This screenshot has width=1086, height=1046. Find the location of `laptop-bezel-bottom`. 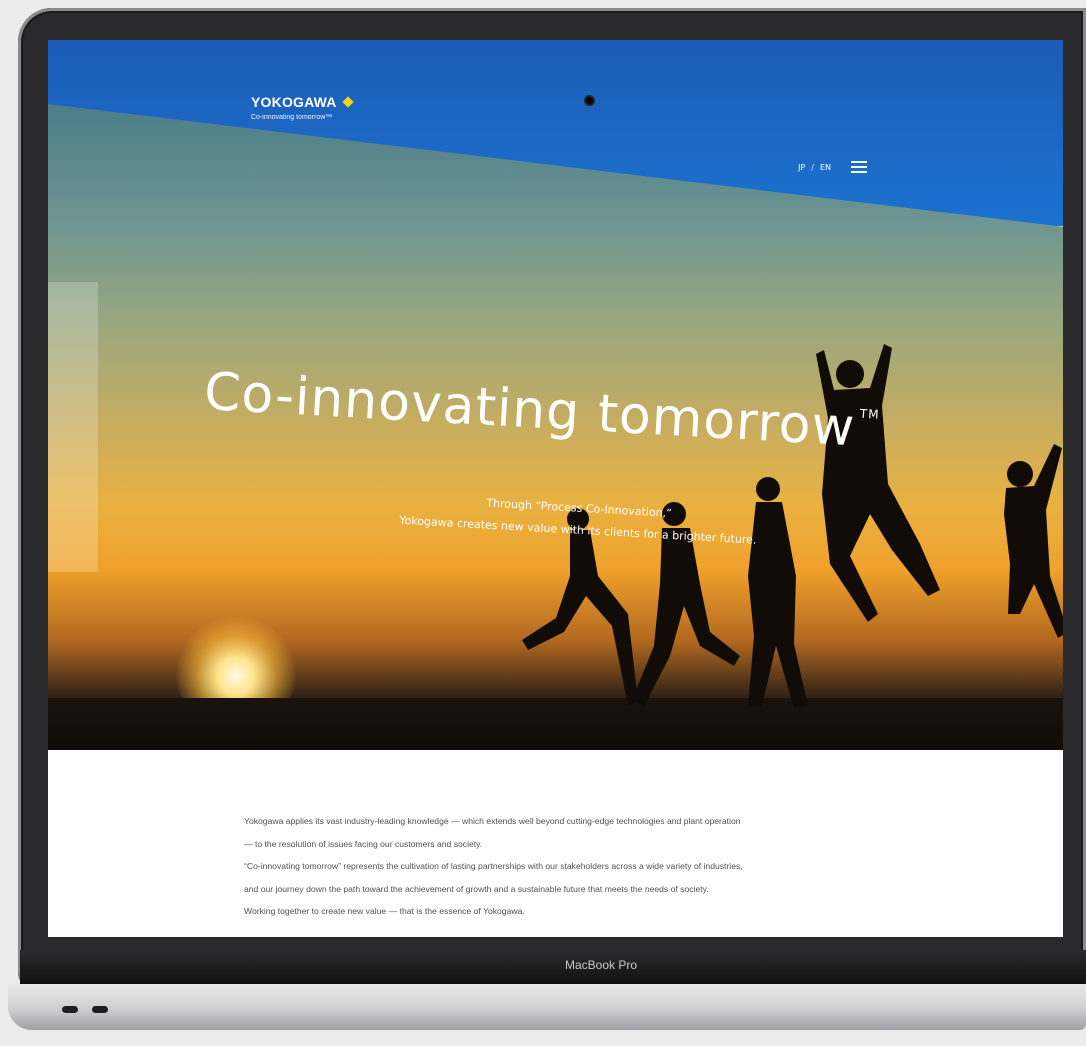

laptop-bezel-bottom is located at coordinates (553, 967).